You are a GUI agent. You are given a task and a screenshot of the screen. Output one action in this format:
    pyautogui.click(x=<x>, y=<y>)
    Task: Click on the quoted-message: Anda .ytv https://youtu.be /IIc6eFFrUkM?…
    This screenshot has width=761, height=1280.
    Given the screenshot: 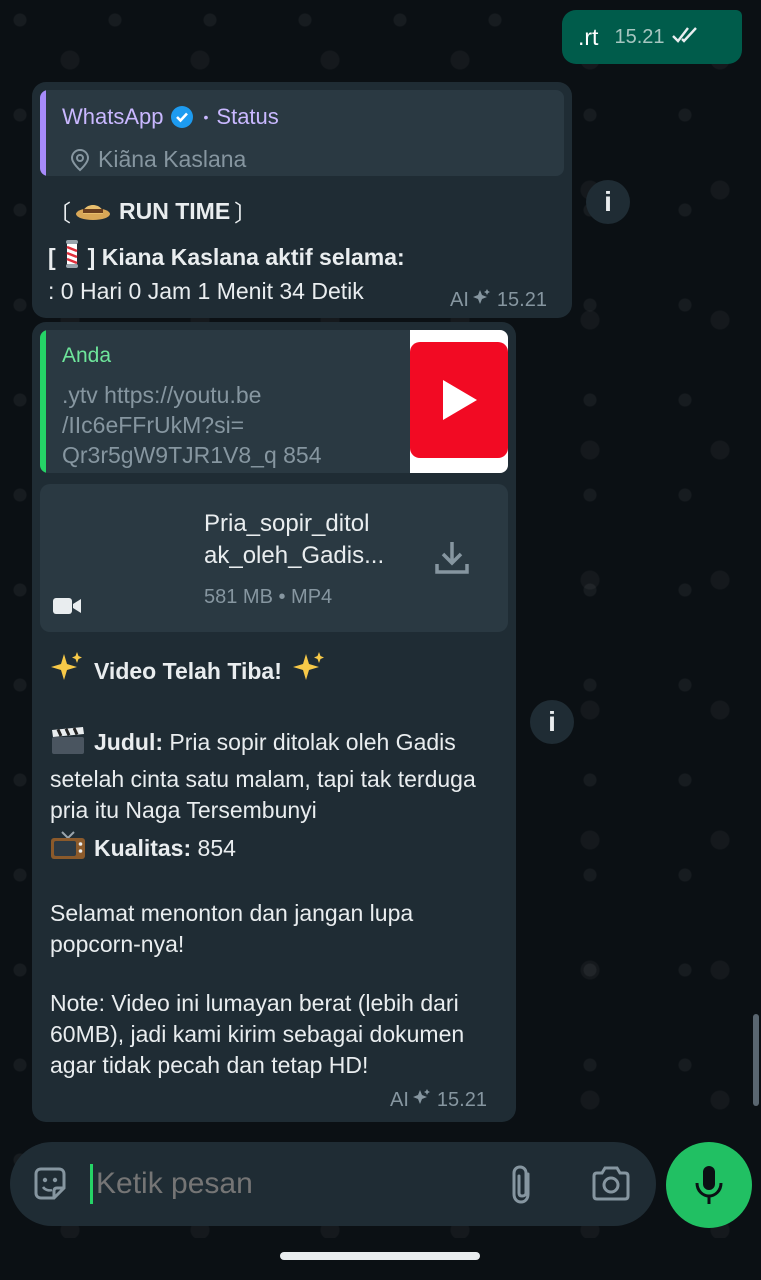 What is the action you would take?
    pyautogui.click(x=274, y=401)
    